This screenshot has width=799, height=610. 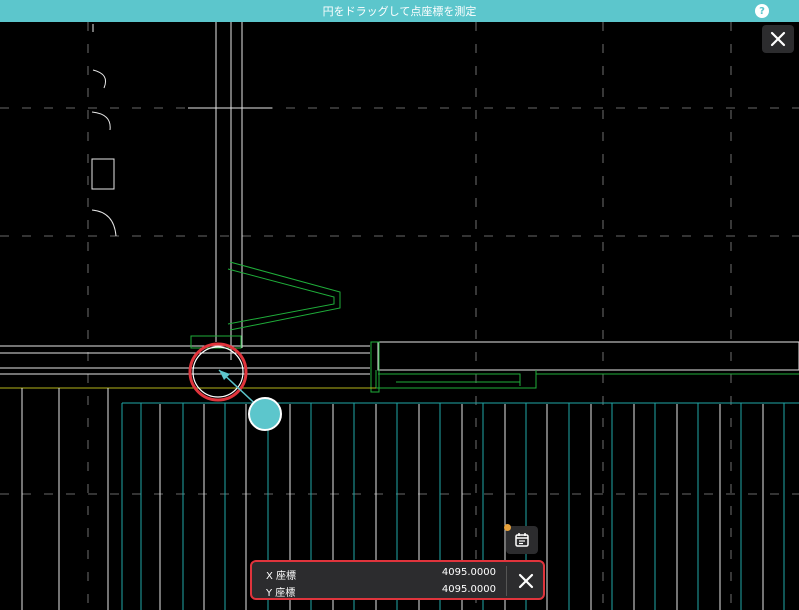 I want to click on calendar-button, so click(x=521, y=539).